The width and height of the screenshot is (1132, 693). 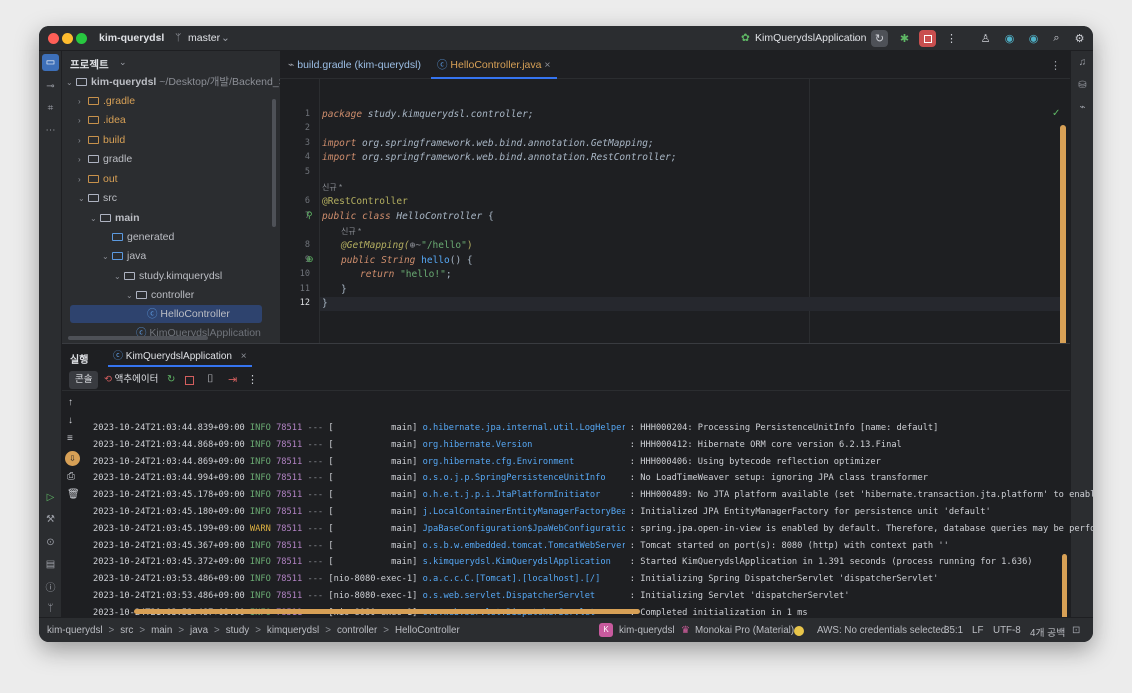 What do you see at coordinates (204, 38) in the screenshot?
I see `branch-selector: master` at bounding box center [204, 38].